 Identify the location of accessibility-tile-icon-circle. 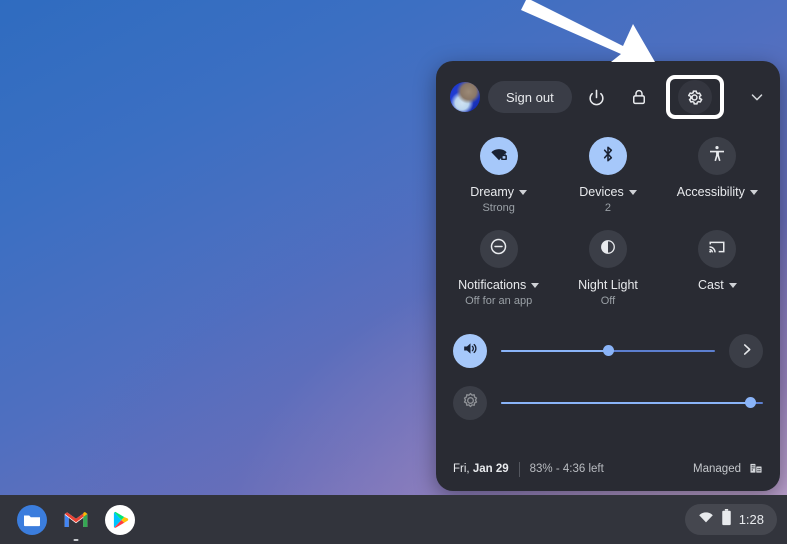
(717, 156).